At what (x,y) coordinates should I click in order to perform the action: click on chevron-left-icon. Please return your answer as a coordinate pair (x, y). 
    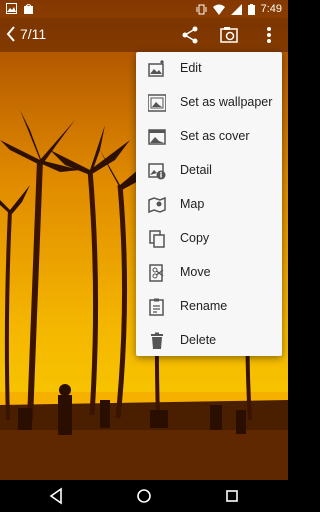
    Looking at the image, I should click on (10, 34).